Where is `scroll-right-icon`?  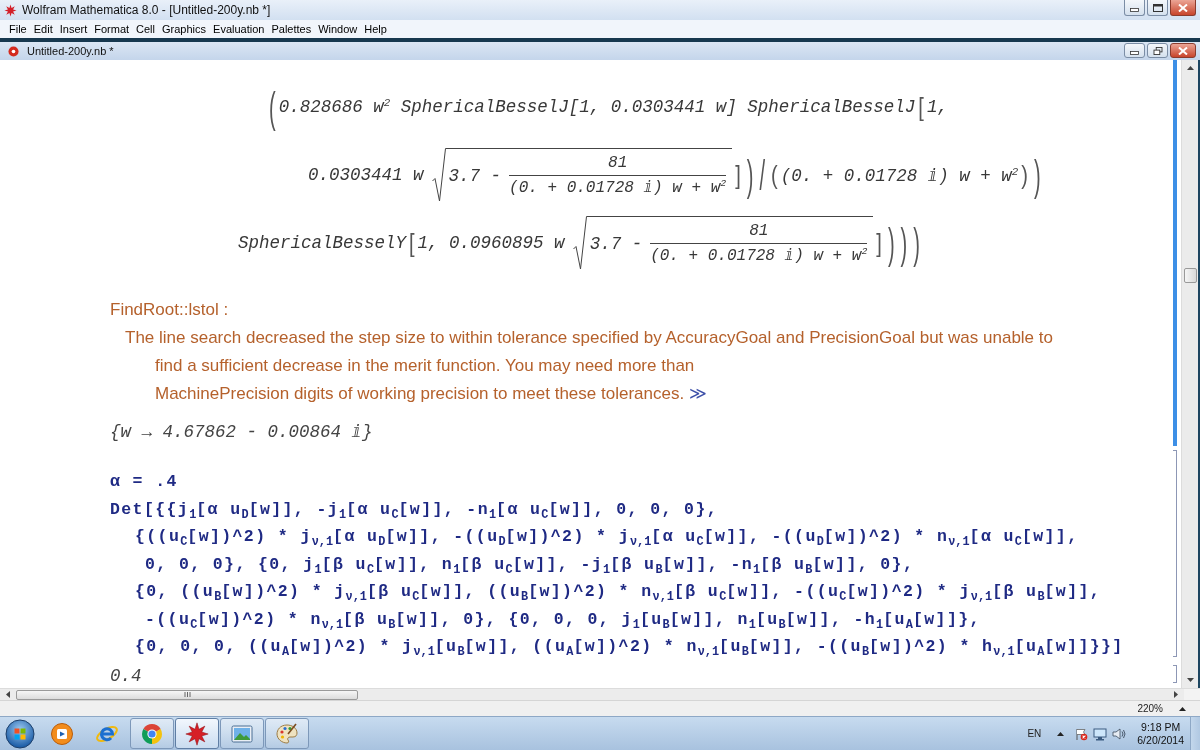 scroll-right-icon is located at coordinates (1176, 694).